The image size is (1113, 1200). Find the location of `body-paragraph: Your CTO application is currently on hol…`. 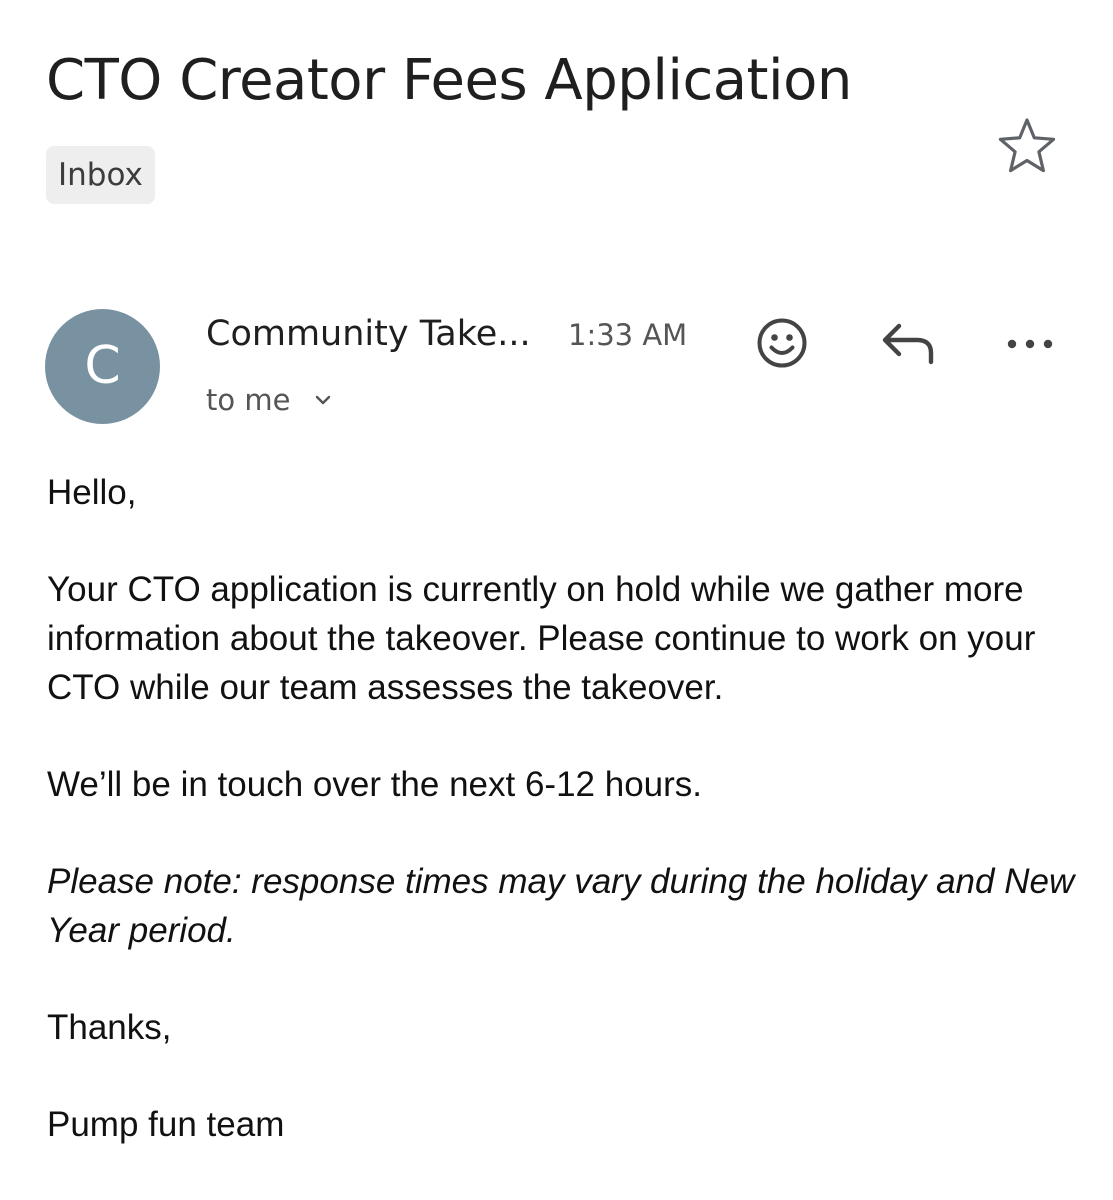

body-paragraph: Your CTO application is currently on hol… is located at coordinates (541, 638).